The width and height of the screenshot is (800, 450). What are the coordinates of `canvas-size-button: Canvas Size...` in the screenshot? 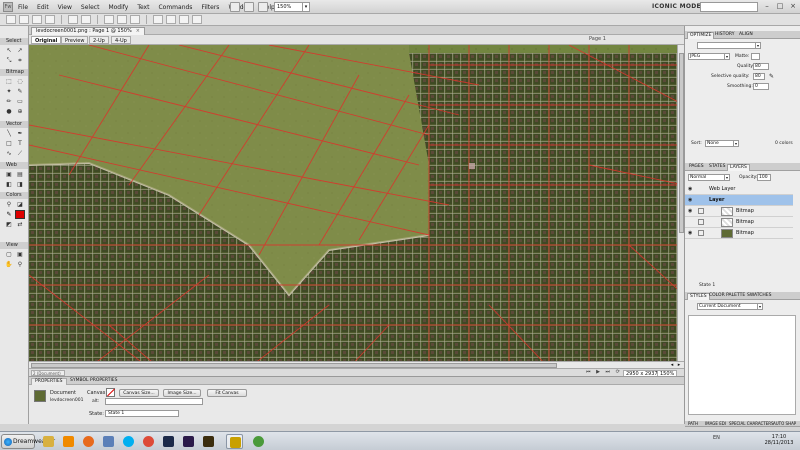 It's located at (139, 393).